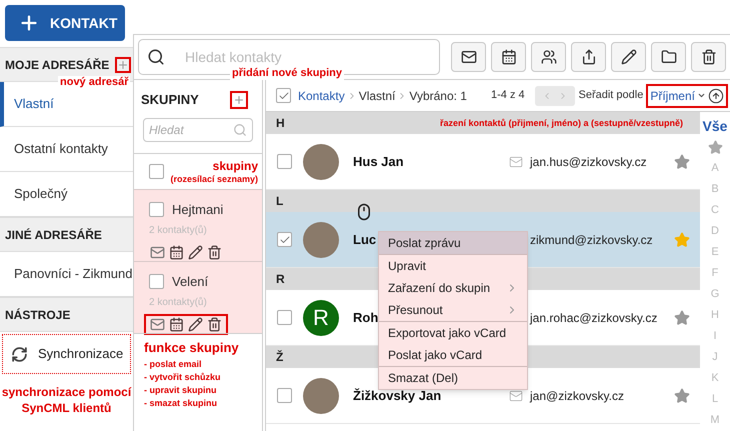 The image size is (730, 431). I want to click on annotation: synchronizace pomocí SynCML klientů, so click(66, 400).